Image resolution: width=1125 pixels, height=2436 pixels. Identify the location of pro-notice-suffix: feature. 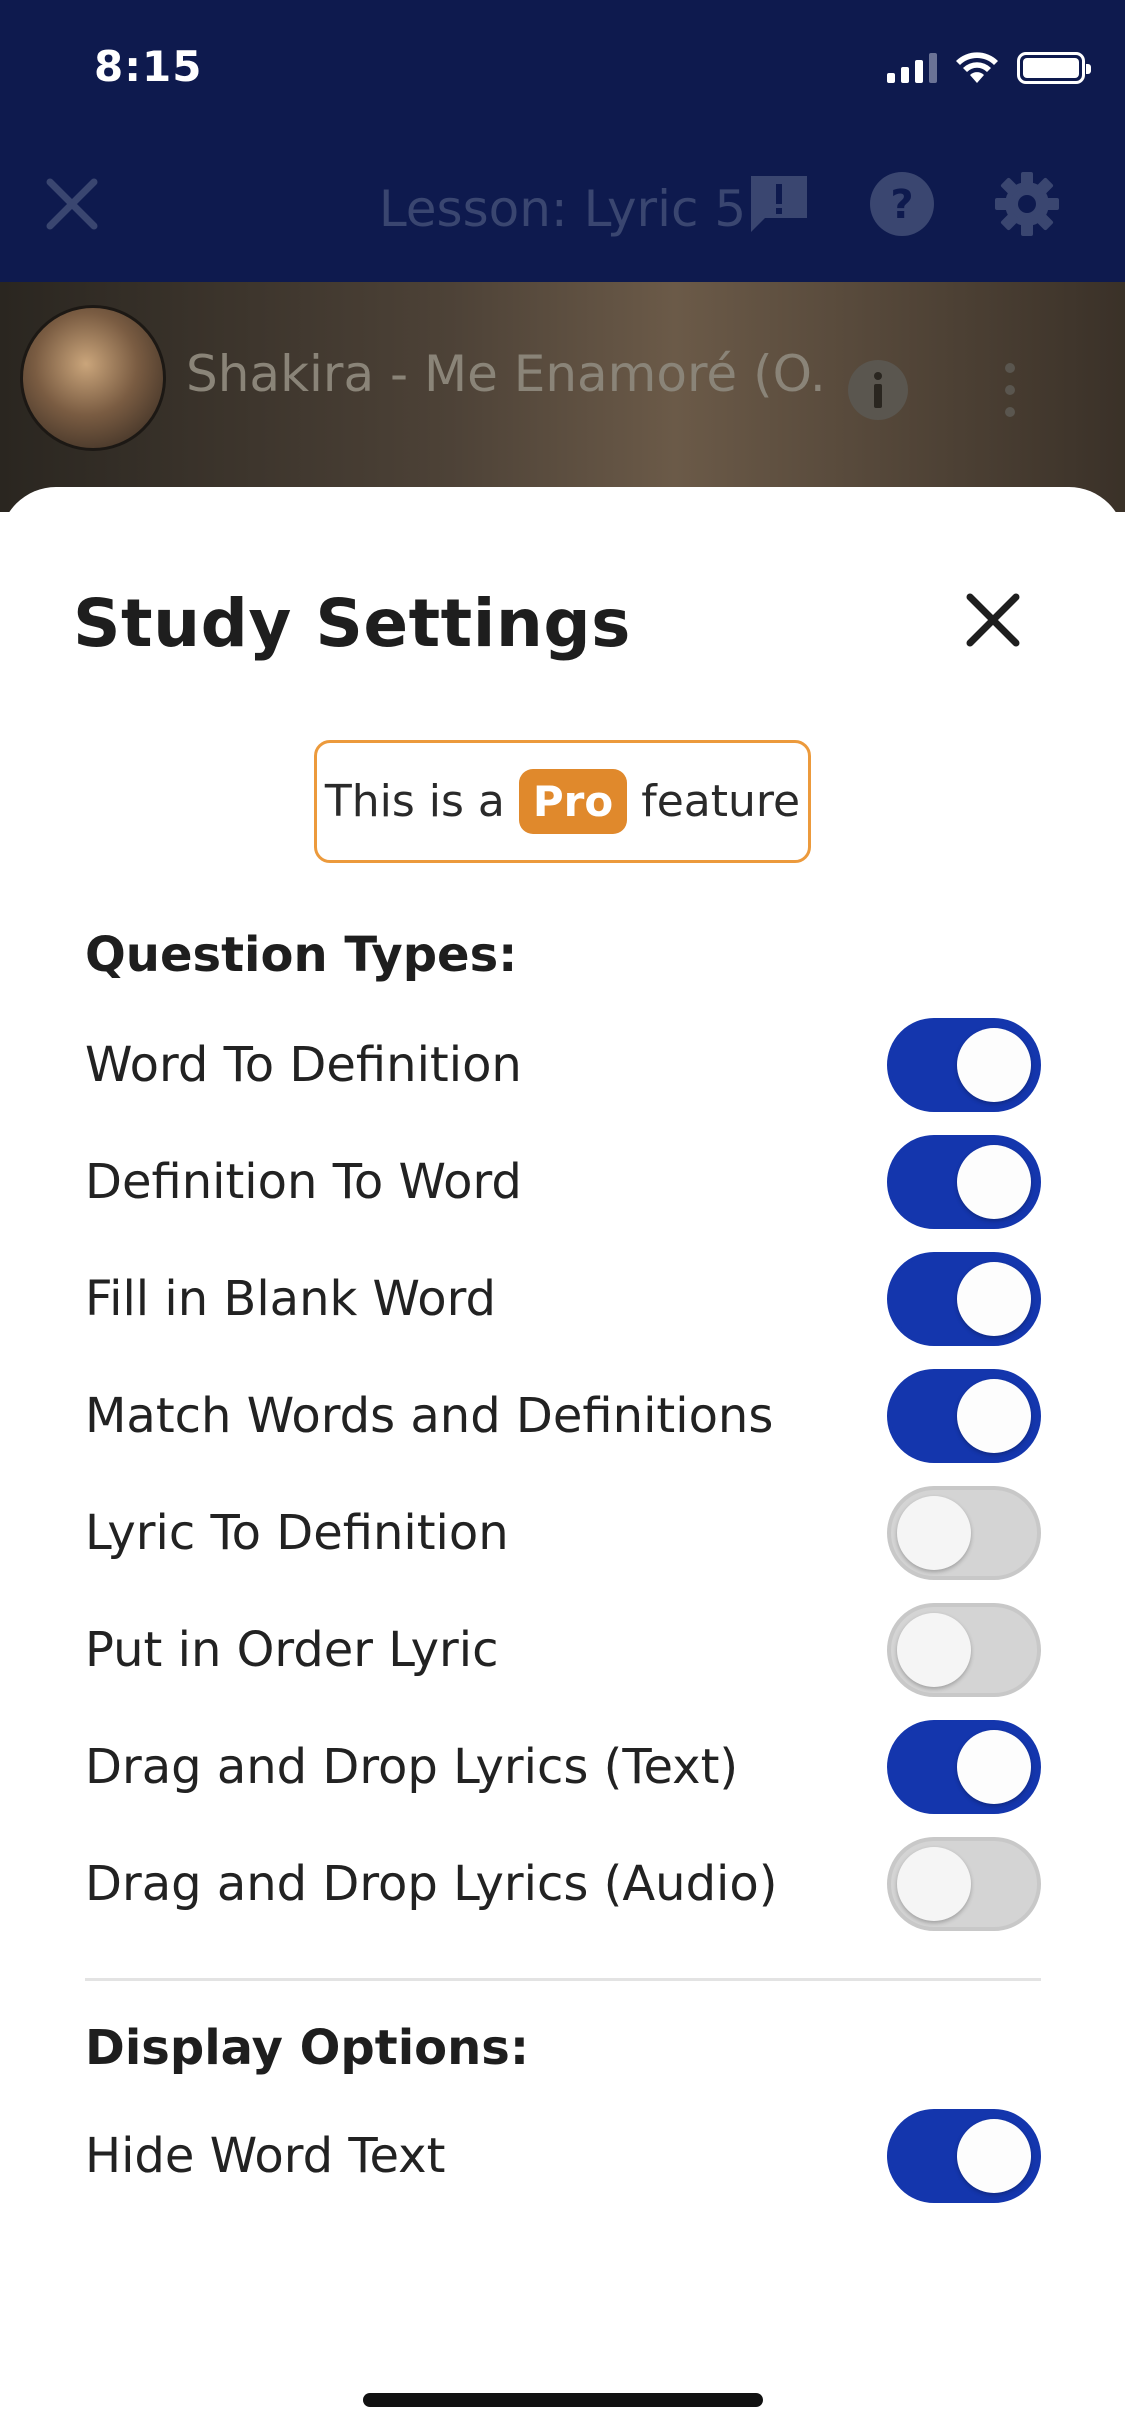
(721, 801).